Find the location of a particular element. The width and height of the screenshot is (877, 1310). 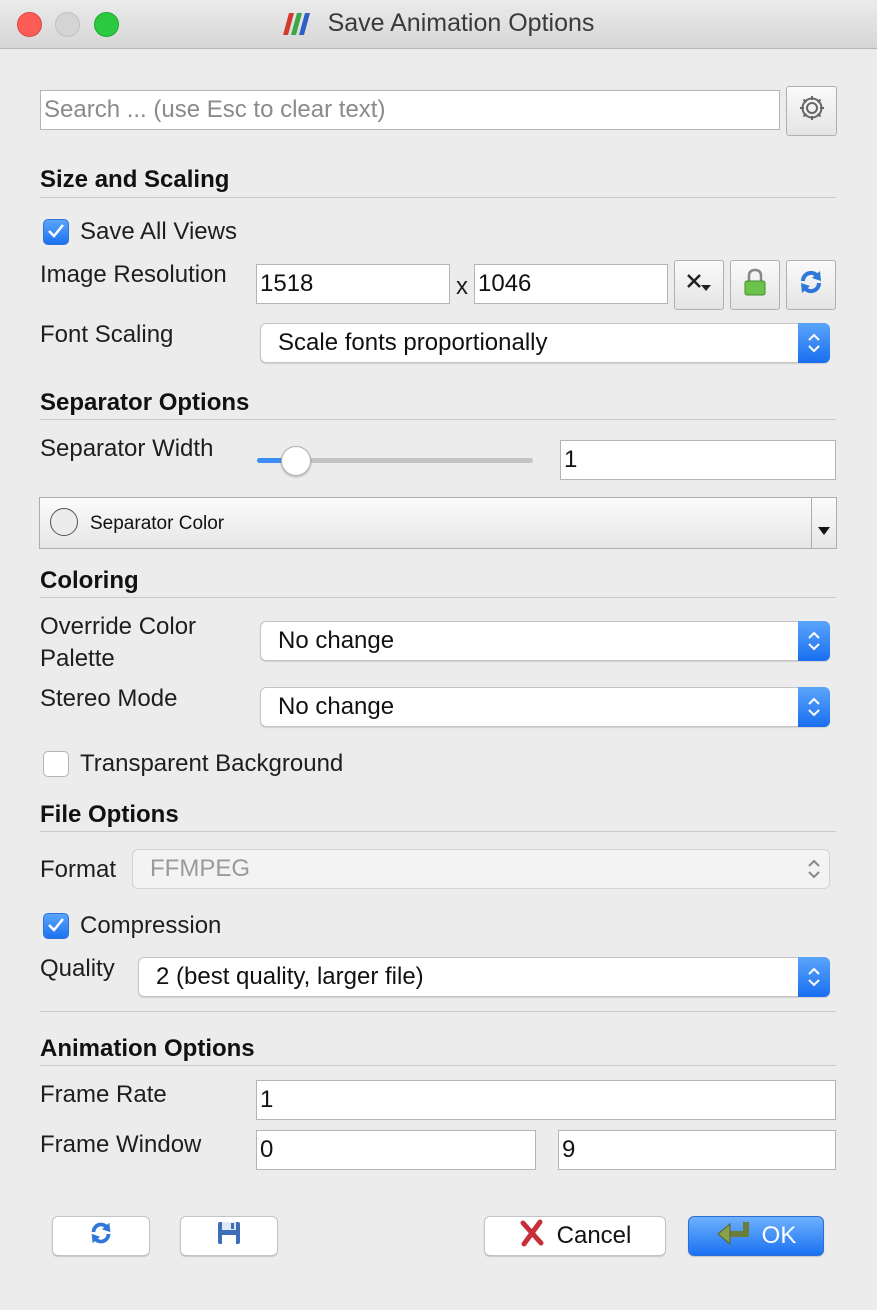

lock-aspect-button is located at coordinates (755, 285).